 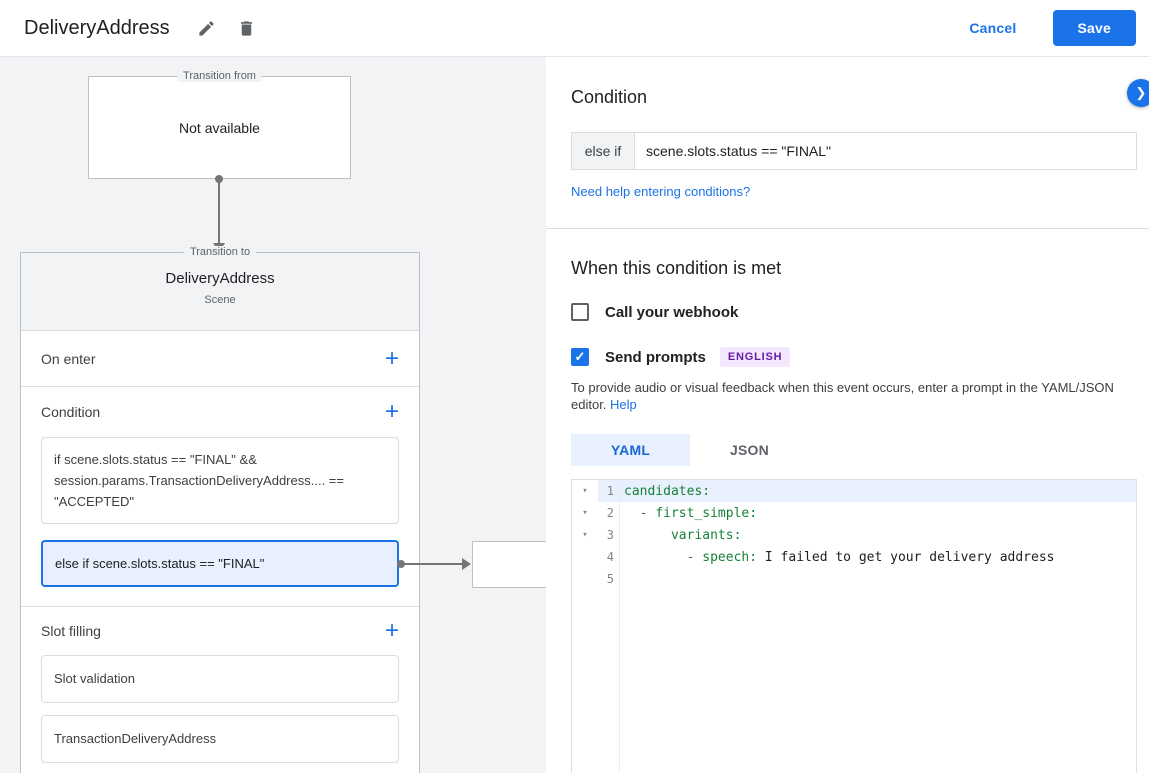 I want to click on gutter-cell: ▾ 1, so click(x=595, y=491).